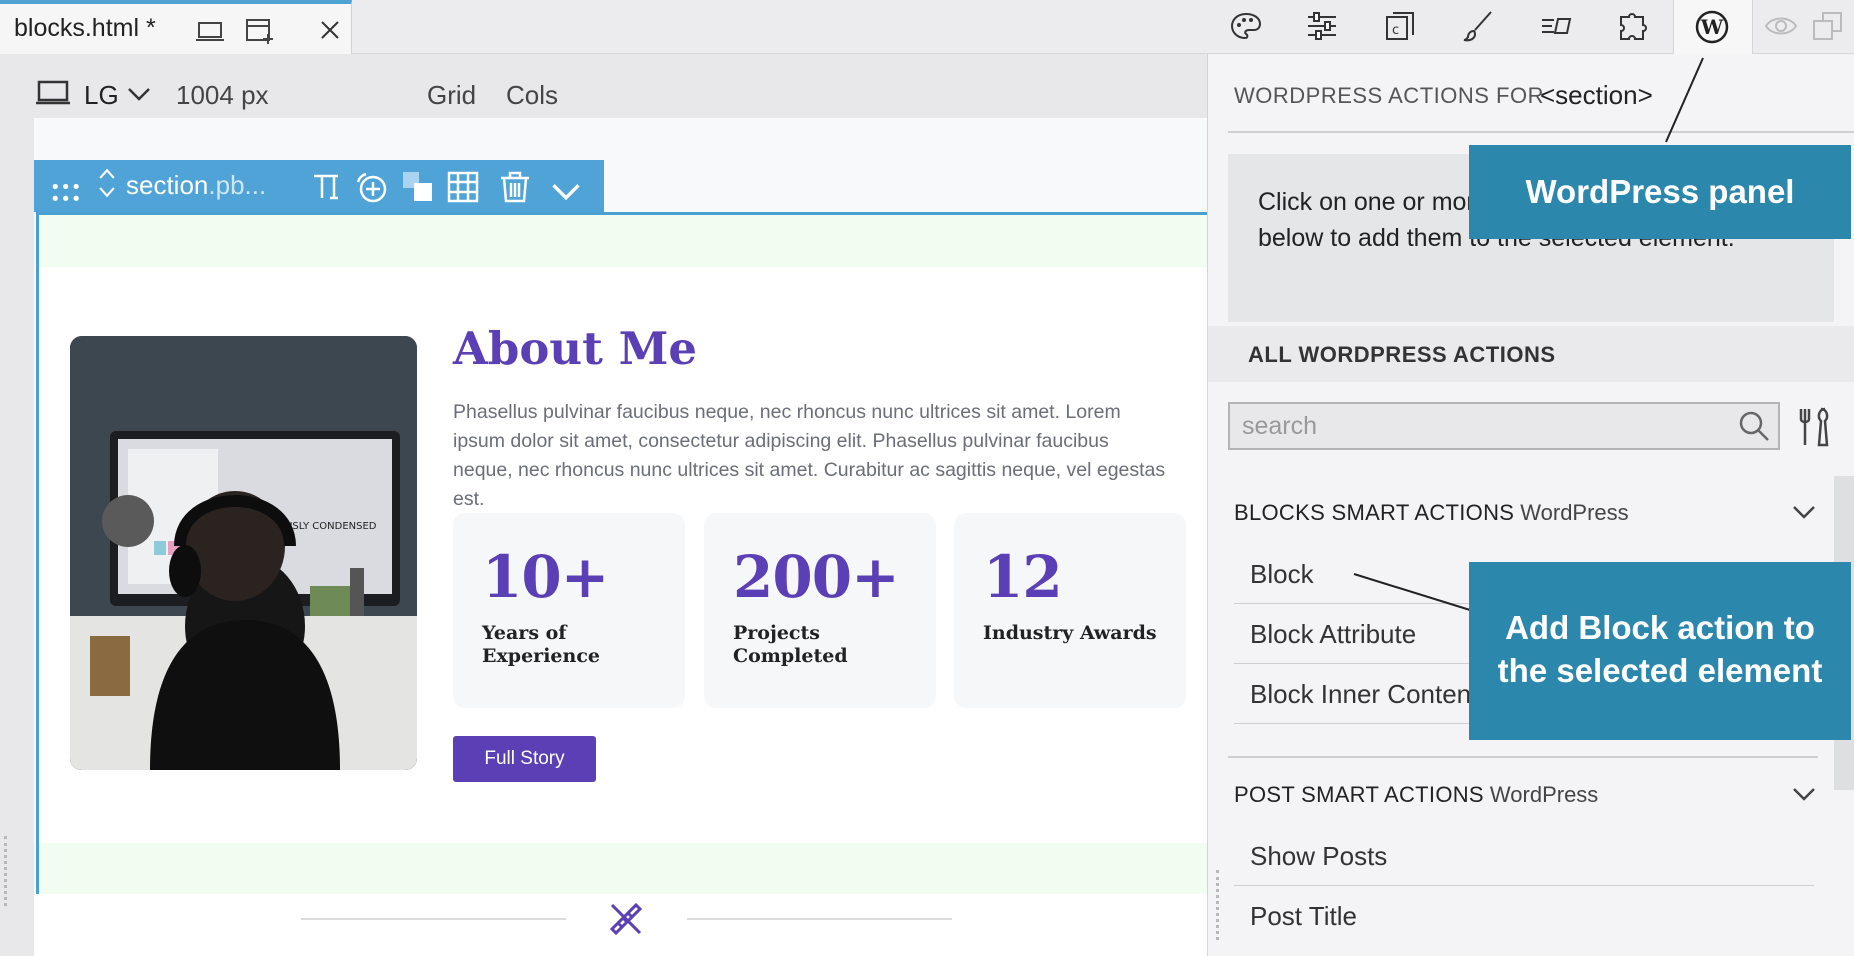 This screenshot has width=1854, height=956. I want to click on panel-heading: WORDPRESS ACTIONS FOR, so click(1389, 95).